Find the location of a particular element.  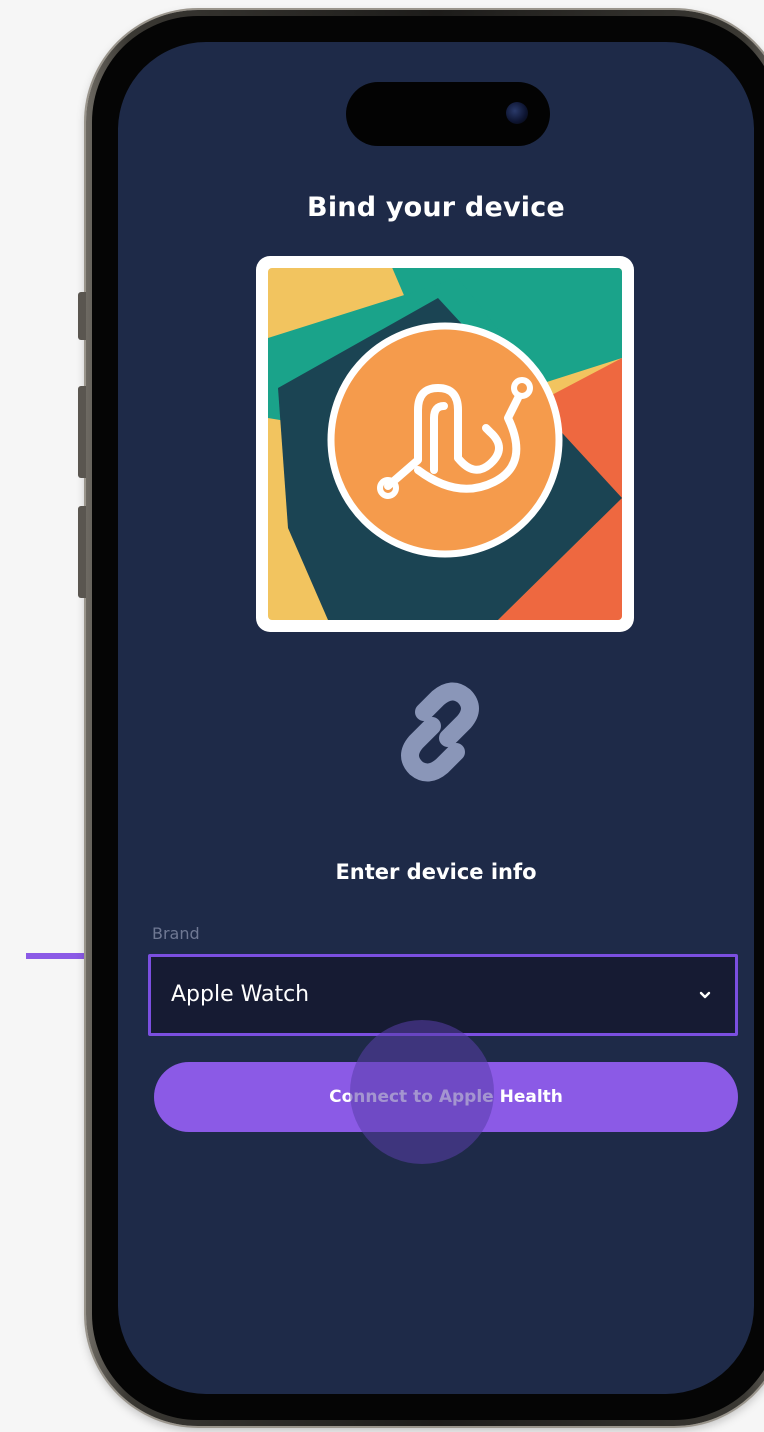

camera-icon is located at coordinates (517, 113).